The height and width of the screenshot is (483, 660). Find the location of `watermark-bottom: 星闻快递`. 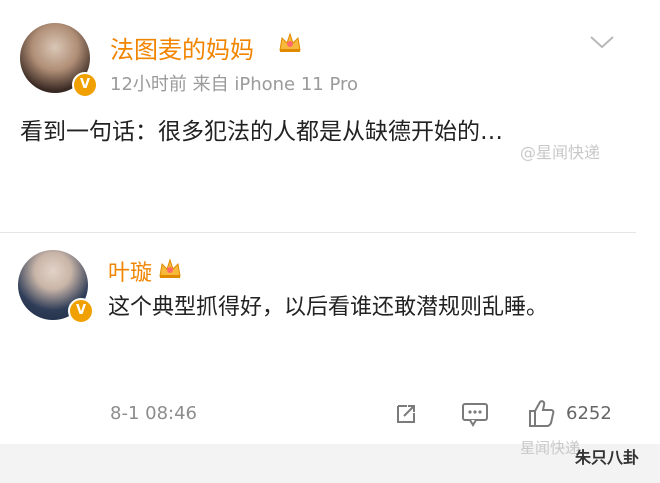

watermark-bottom: 星闻快递 is located at coordinates (550, 448).